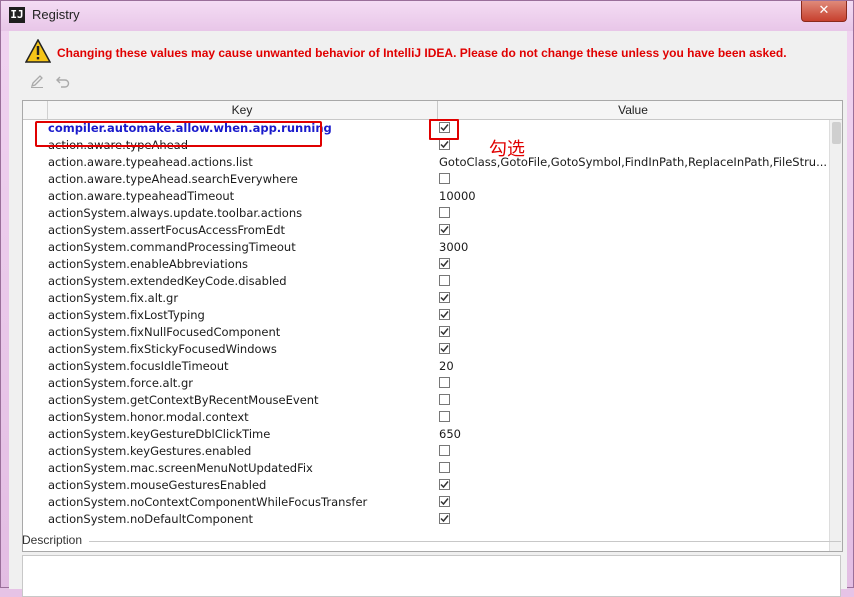  Describe the element at coordinates (52, 540) in the screenshot. I see `description-label: Description` at that location.